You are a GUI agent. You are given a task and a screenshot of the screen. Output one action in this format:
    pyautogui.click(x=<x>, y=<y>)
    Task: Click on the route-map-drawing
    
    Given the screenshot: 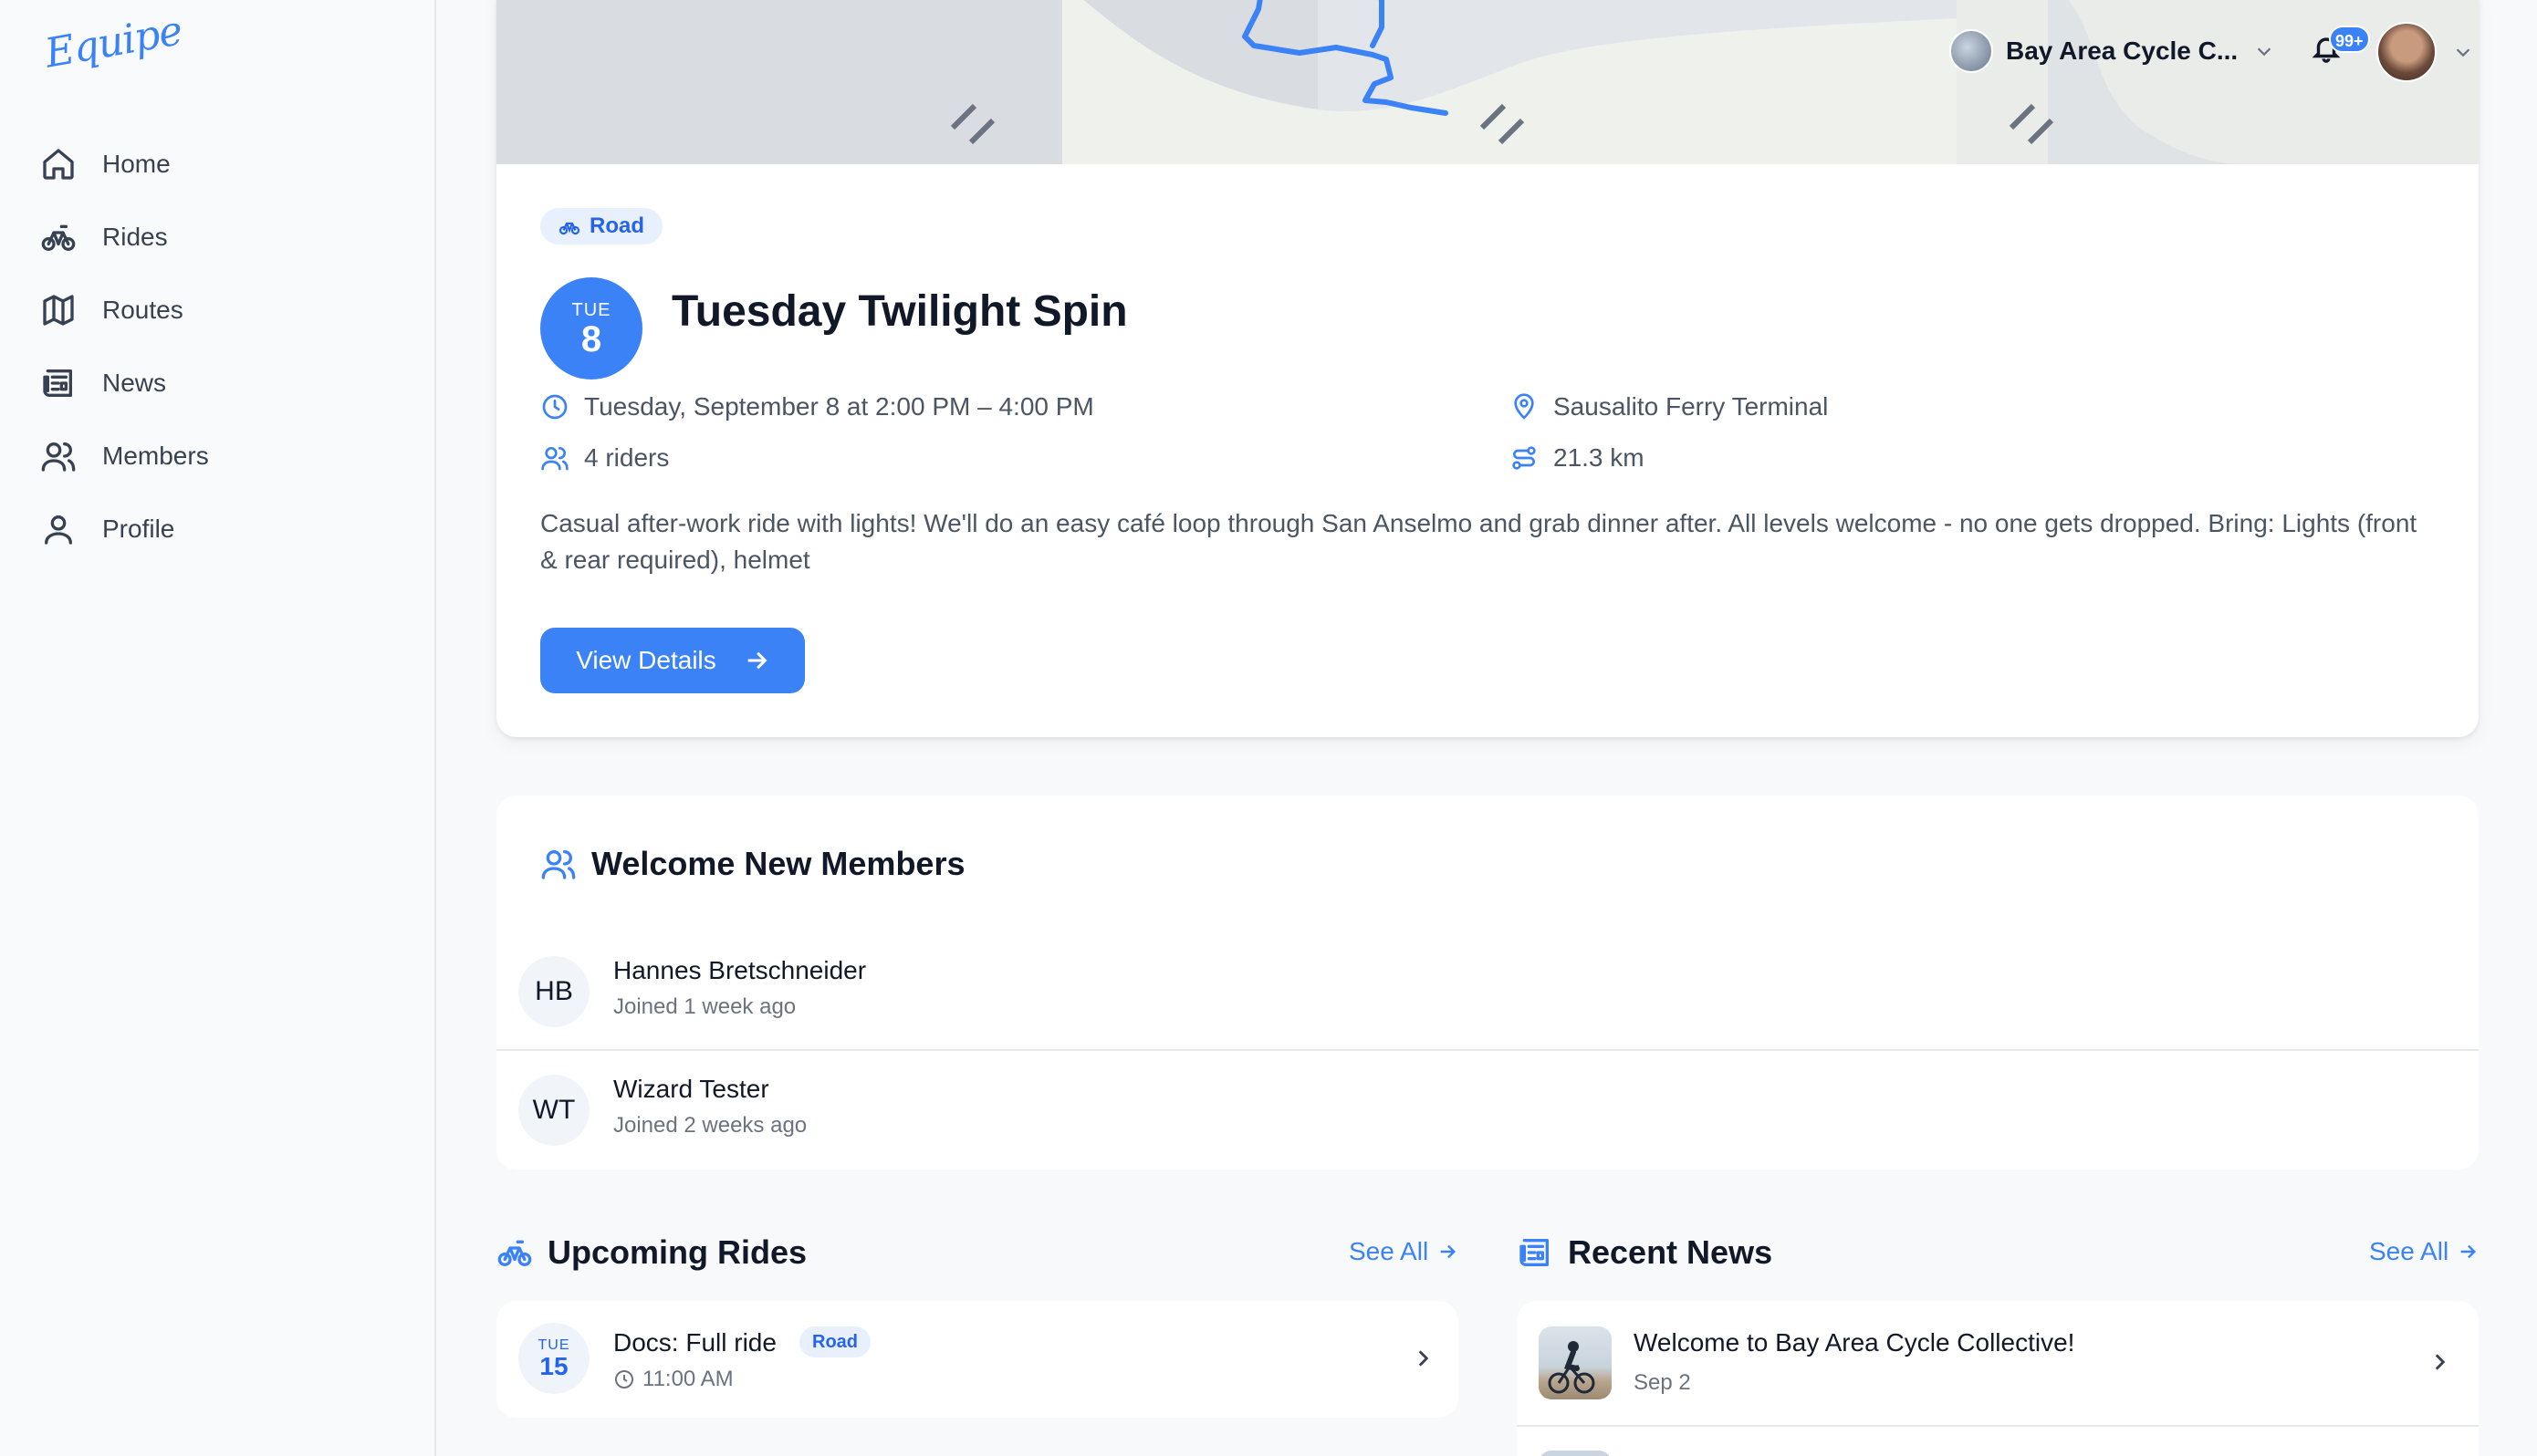 What is the action you would take?
    pyautogui.click(x=1487, y=82)
    